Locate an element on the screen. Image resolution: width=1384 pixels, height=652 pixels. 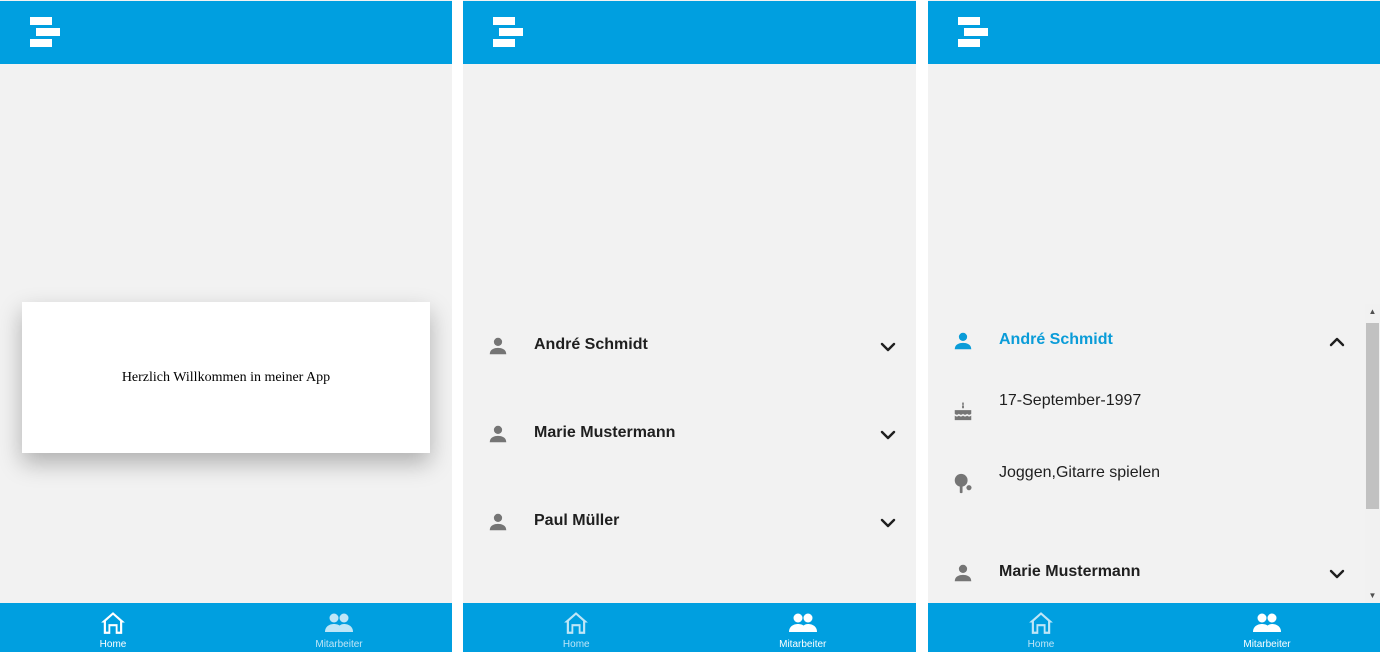
welcome-text: Herzlich Willkommen in meiner App is located at coordinates (226, 377).